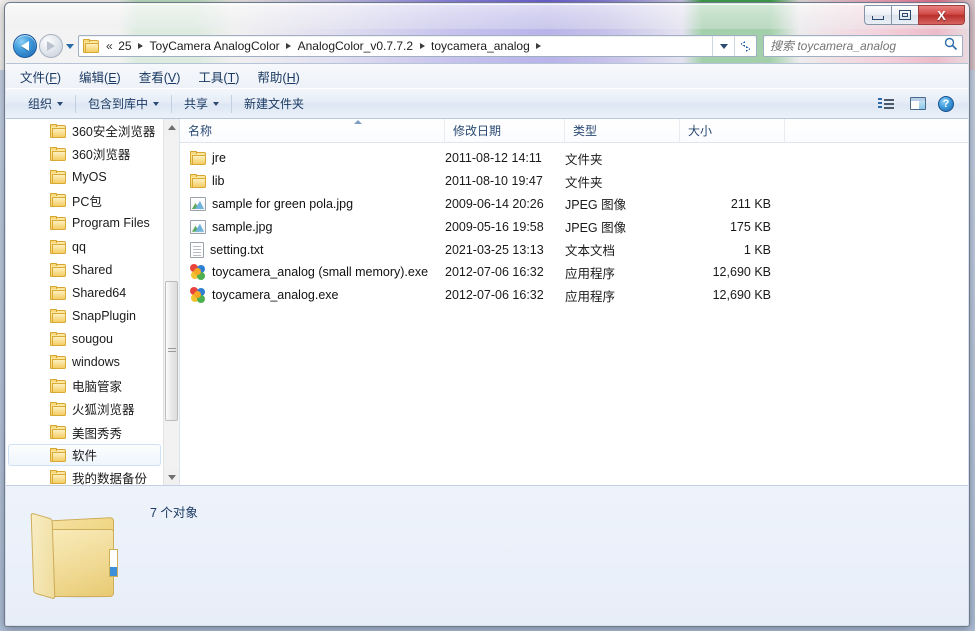 The height and width of the screenshot is (631, 975). What do you see at coordinates (312, 181) in the screenshot?
I see `file-name-cell: lib` at bounding box center [312, 181].